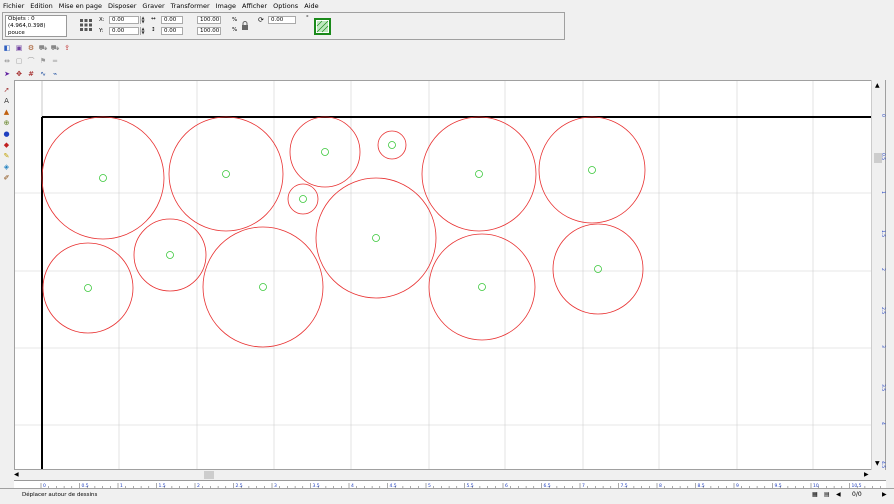  I want to click on scale-y-unit: %, so click(235, 30).